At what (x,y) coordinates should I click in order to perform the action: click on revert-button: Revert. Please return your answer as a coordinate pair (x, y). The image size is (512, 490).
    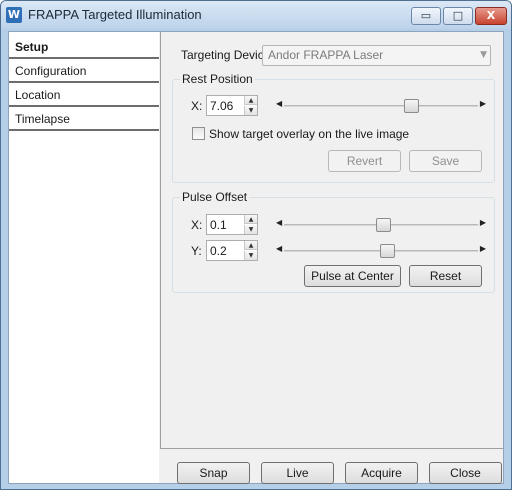
    Looking at the image, I should click on (364, 161).